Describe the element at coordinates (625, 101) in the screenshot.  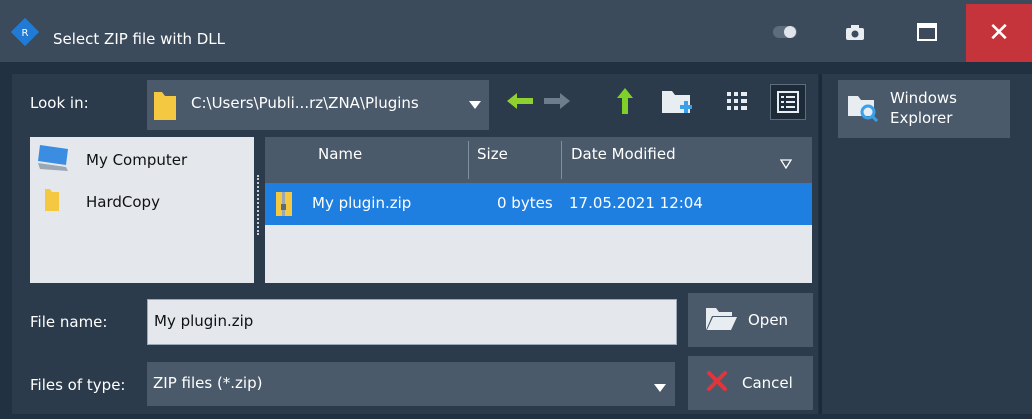
I see `up-arrow-icon` at that location.